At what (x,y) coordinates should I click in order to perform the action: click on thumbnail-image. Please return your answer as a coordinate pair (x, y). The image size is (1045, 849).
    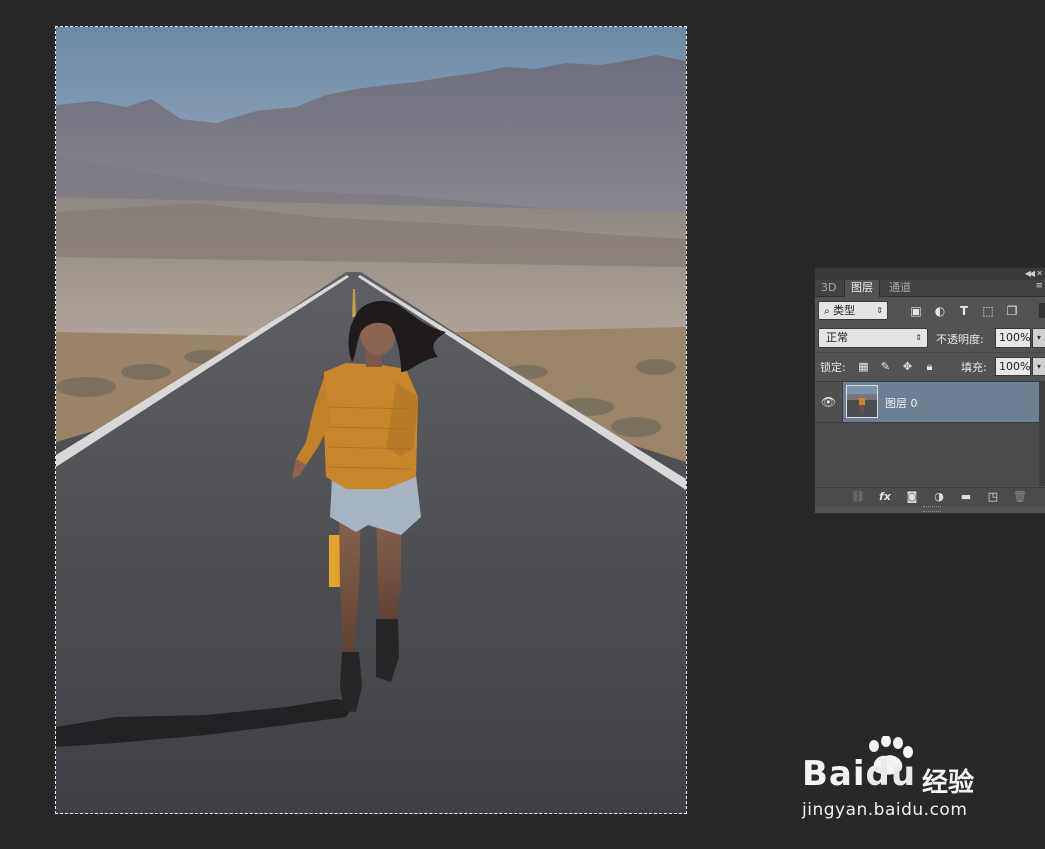
    Looking at the image, I should click on (862, 401).